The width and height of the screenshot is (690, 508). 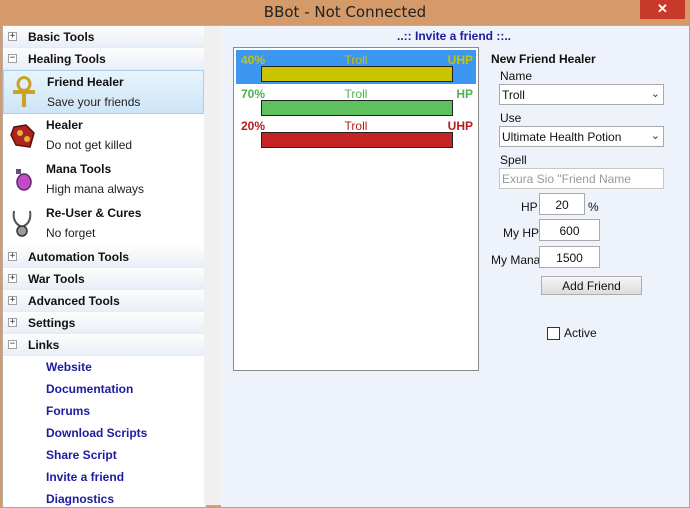 What do you see at coordinates (103, 37) in the screenshot?
I see `category-basic-tools: + Basic Tools` at bounding box center [103, 37].